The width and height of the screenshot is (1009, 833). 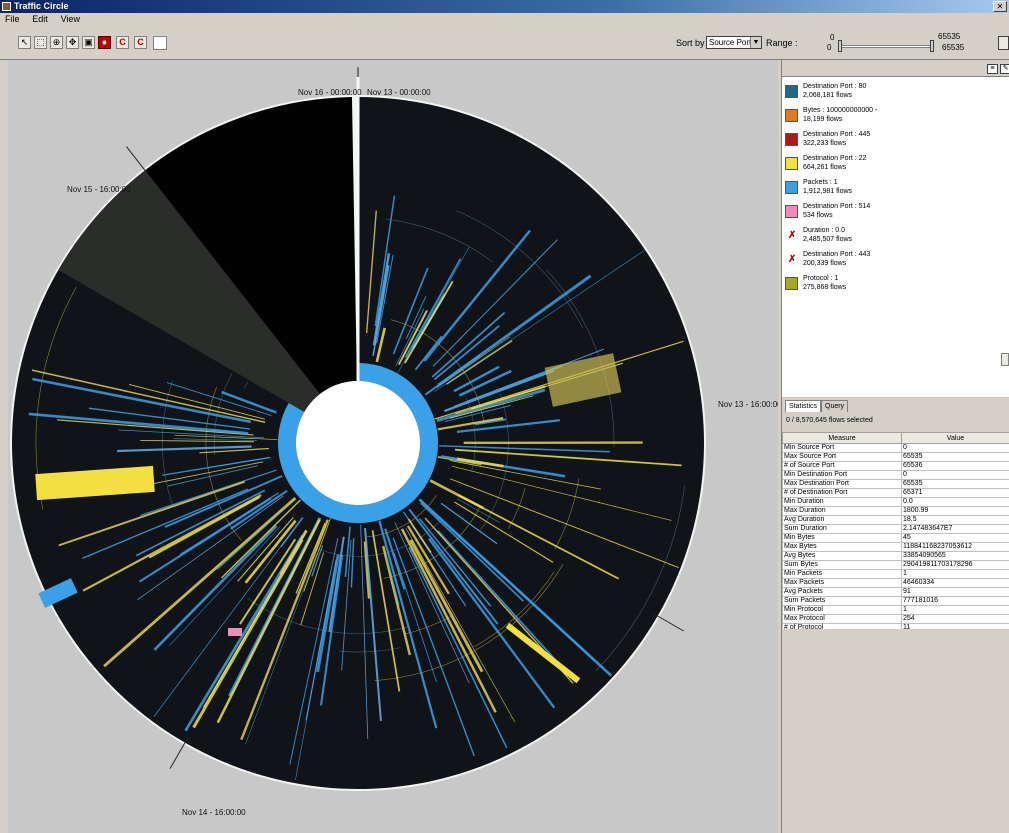 I want to click on table-row: Max Bytes 118841168237053612, so click(x=895, y=547).